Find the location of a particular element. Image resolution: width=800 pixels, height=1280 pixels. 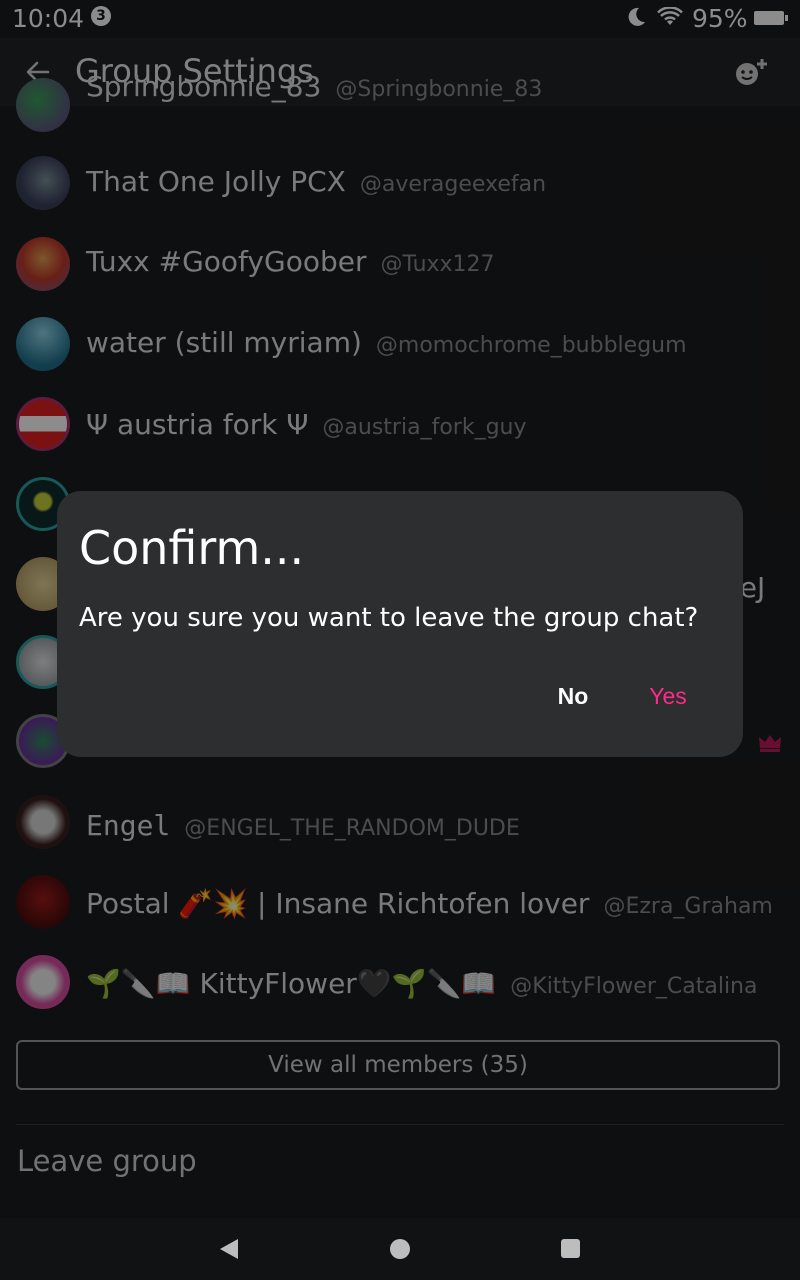

nav-recents-icon is located at coordinates (570, 1248).